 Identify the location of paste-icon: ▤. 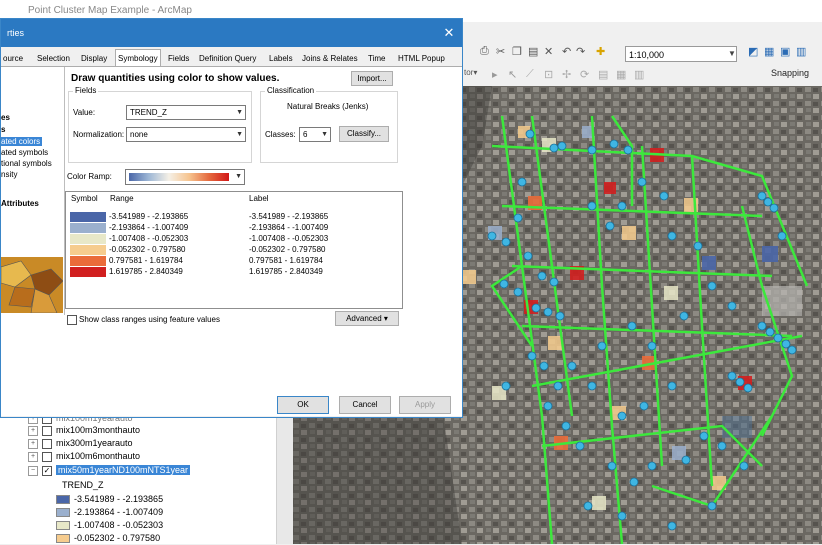
(533, 51).